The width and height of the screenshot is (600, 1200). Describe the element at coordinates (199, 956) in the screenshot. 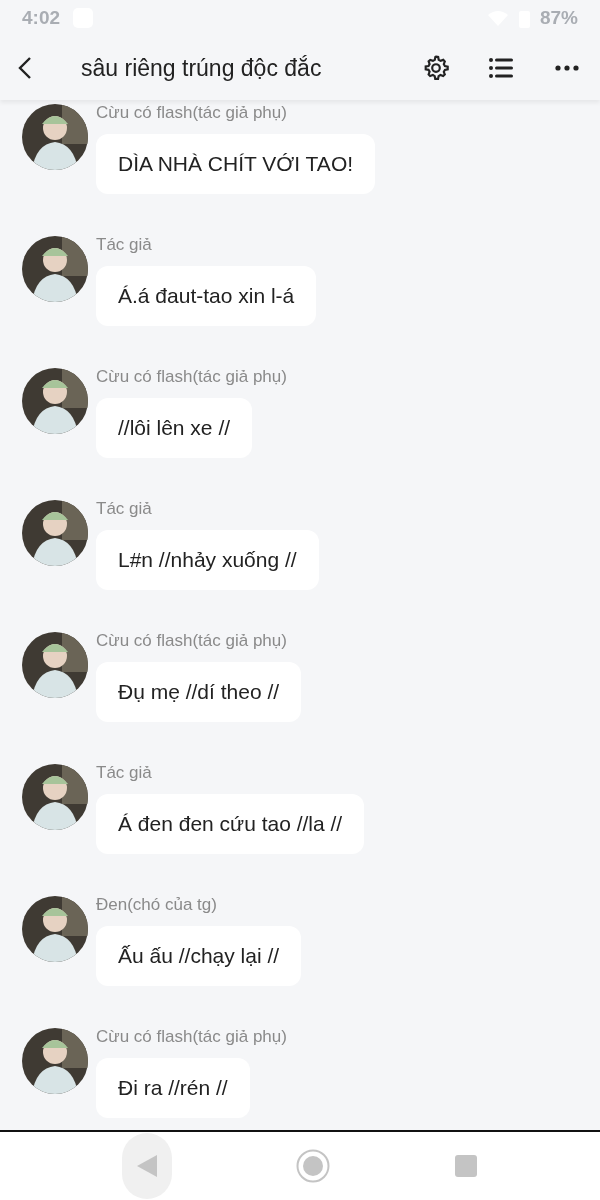

I see `message-bubble: Ấu ấu //chạy lại //` at that location.